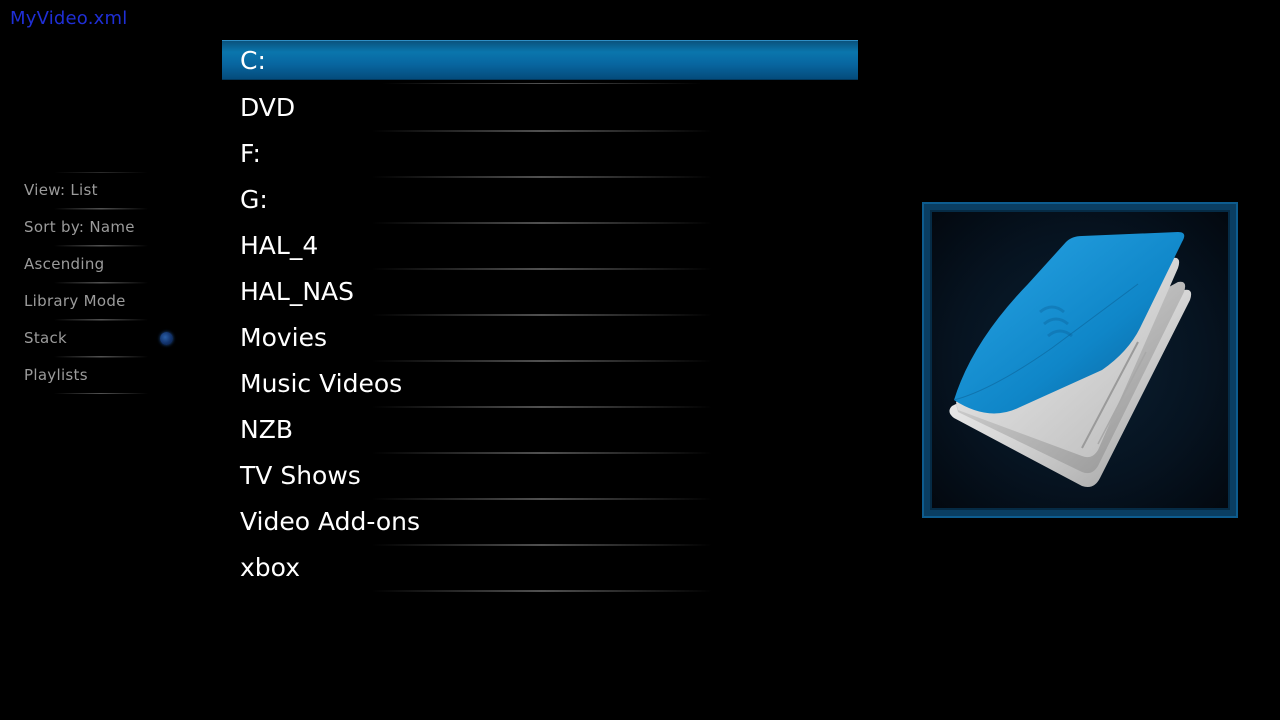 Image resolution: width=1280 pixels, height=720 pixels. I want to click on list-item: HAL_4, so click(540, 247).